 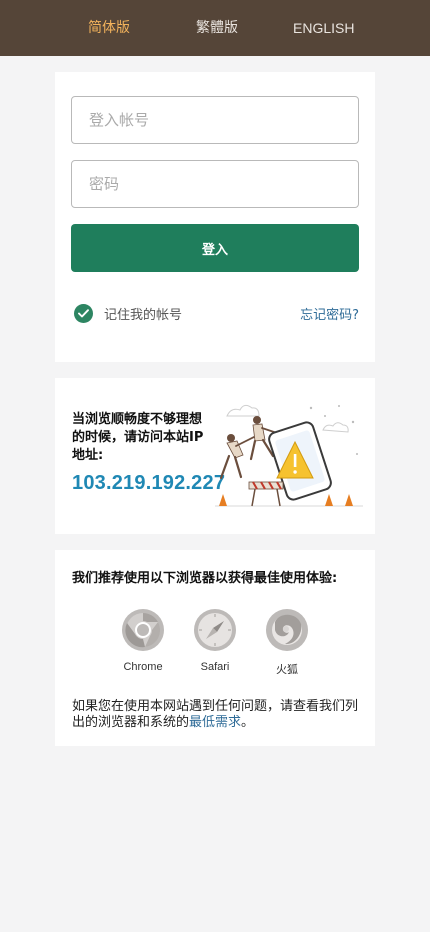 I want to click on safari-icon, so click(x=215, y=630).